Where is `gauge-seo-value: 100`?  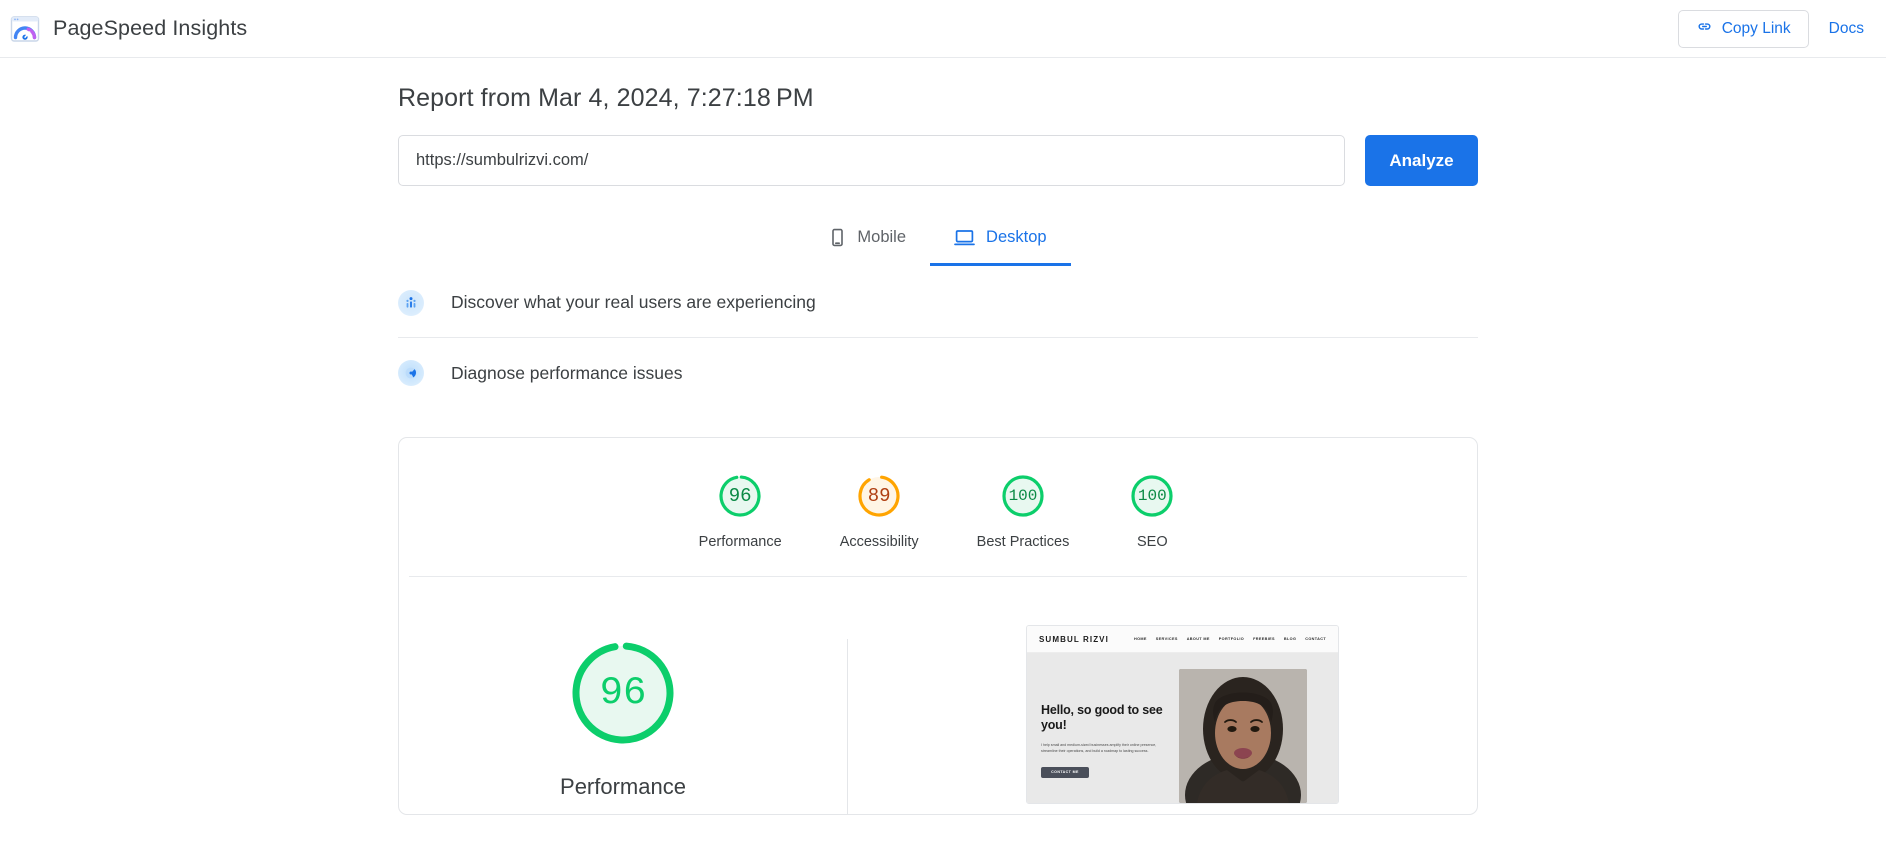
gauge-seo-value: 100 is located at coordinates (1152, 496).